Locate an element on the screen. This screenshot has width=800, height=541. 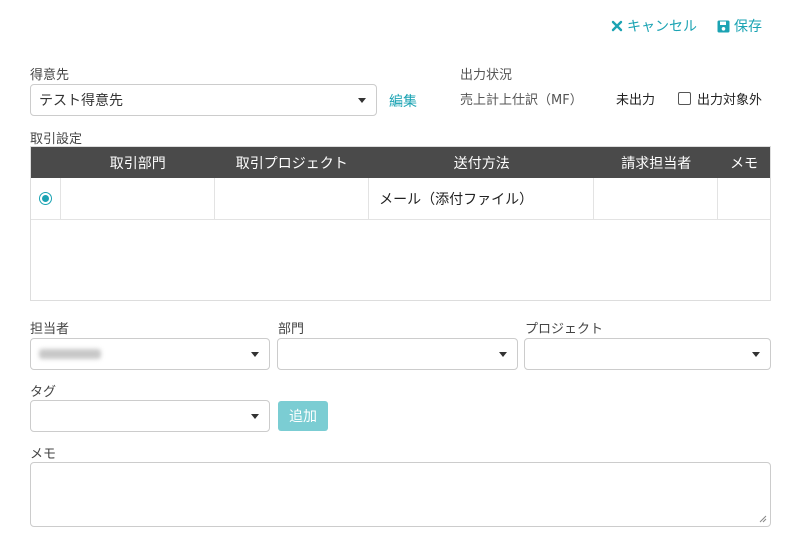
table-header: 取引部門 取引プロジェクト 送付方法 請求担当者 メモ is located at coordinates (400, 162).